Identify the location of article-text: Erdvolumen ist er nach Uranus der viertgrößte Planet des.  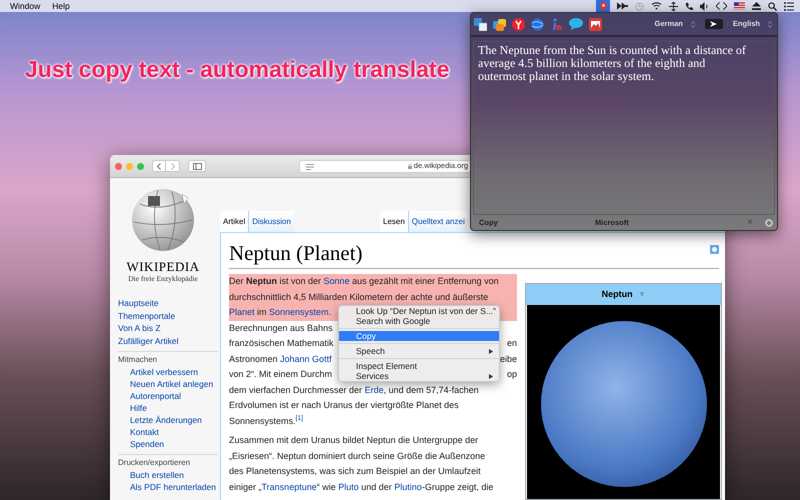
(344, 405).